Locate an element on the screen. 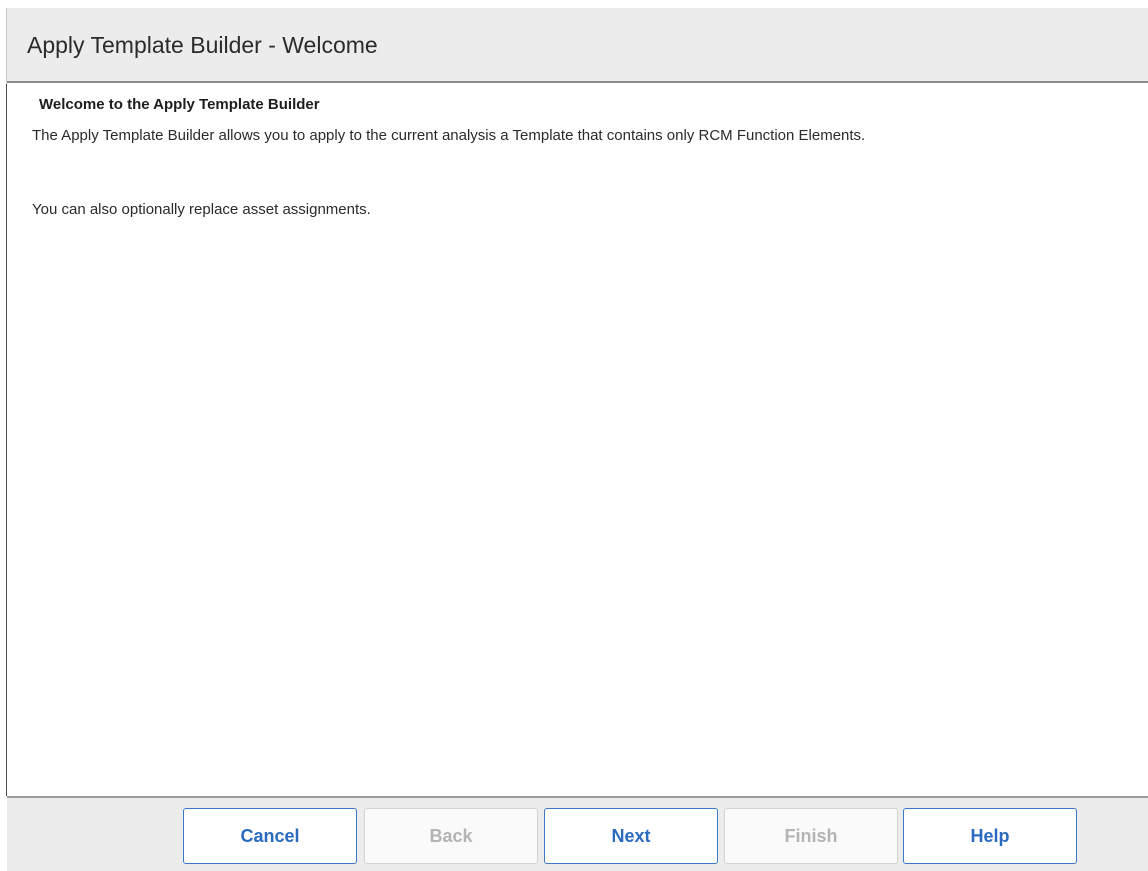 The width and height of the screenshot is (1148, 871). back-button: Back is located at coordinates (451, 836).